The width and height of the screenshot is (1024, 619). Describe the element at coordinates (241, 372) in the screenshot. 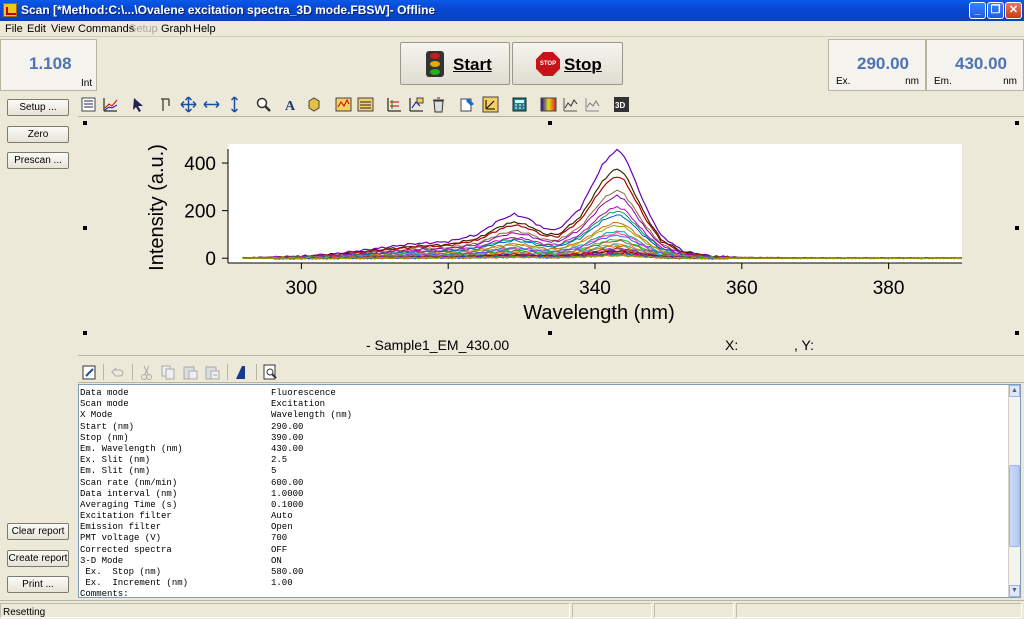

I see `font-icon` at that location.